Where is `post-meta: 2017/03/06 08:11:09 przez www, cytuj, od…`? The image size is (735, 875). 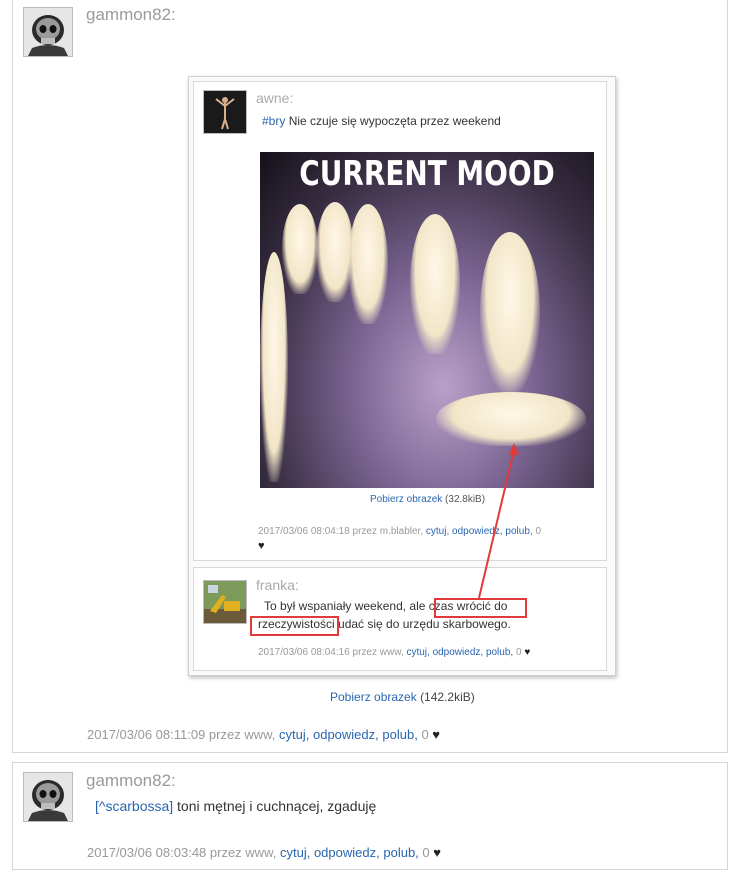 post-meta: 2017/03/06 08:11:09 przez www, cytuj, od… is located at coordinates (264, 734).